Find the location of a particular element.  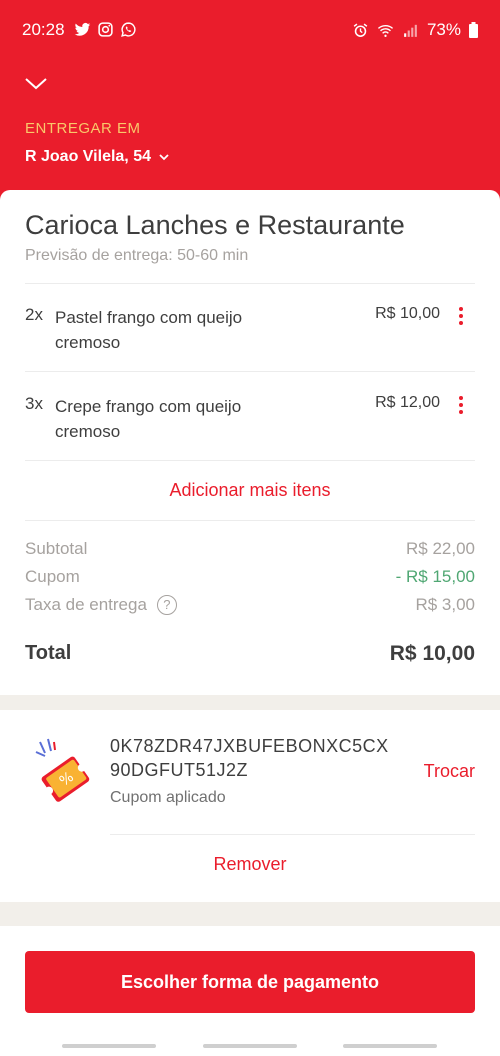

alarm-icon is located at coordinates (360, 30).